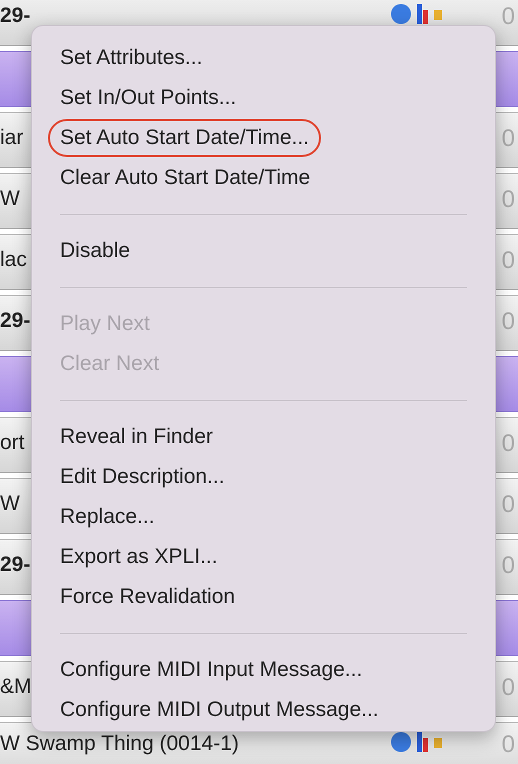 The width and height of the screenshot is (518, 764). Describe the element at coordinates (148, 597) in the screenshot. I see `menu-item: Force Revalidation` at that location.